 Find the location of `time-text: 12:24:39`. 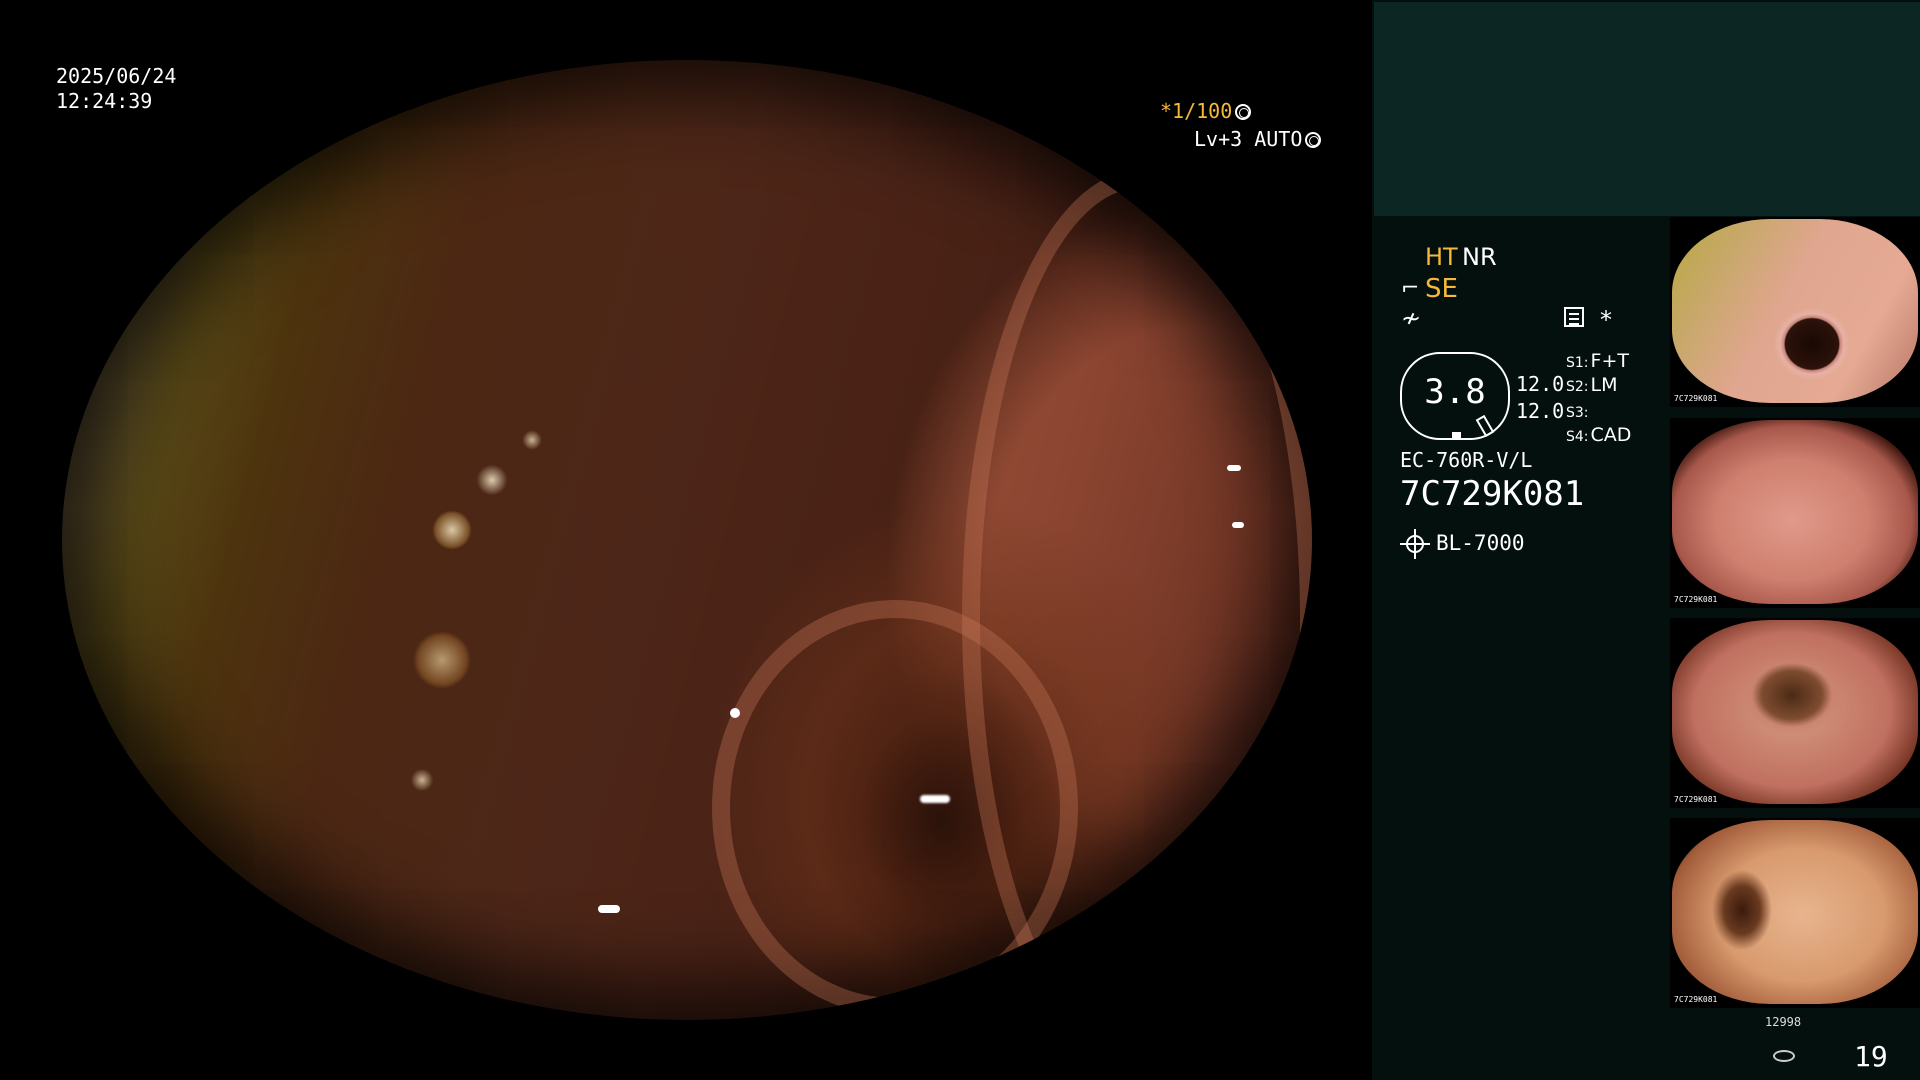

time-text: 12:24:39 is located at coordinates (104, 101).